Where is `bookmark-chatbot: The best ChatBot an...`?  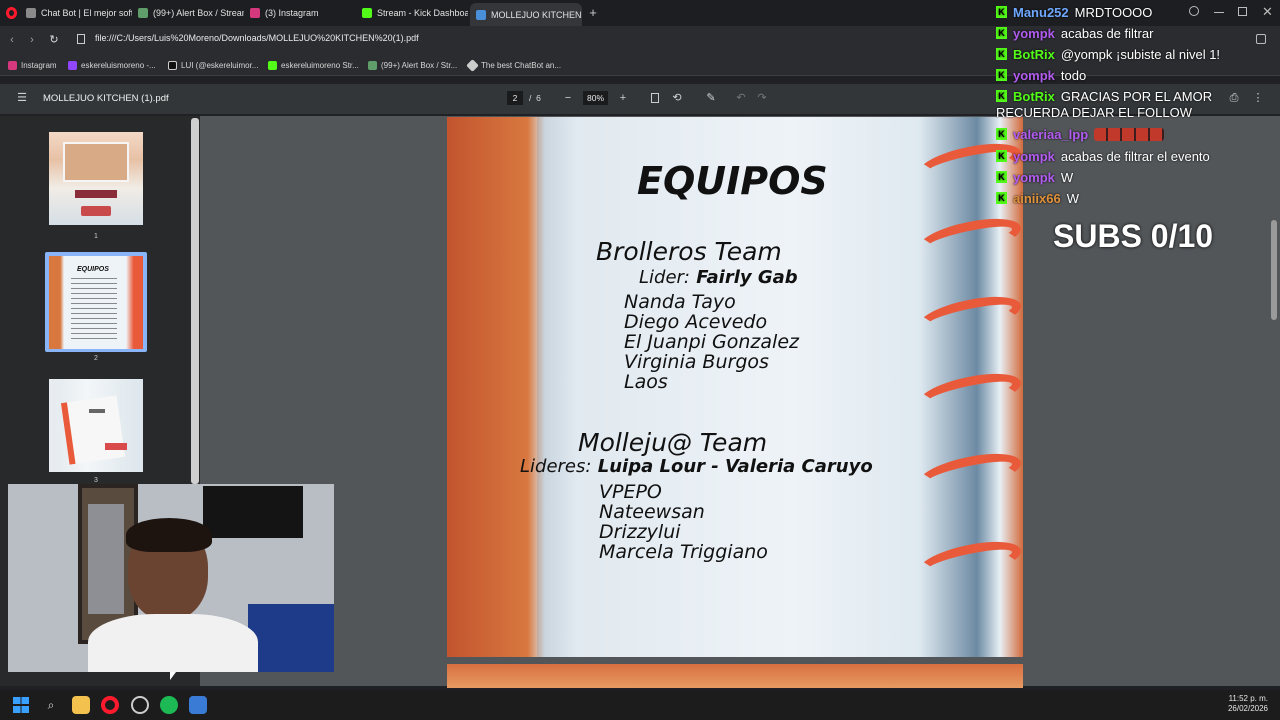
bookmark-chatbot: The best ChatBot an... is located at coordinates (513, 65).